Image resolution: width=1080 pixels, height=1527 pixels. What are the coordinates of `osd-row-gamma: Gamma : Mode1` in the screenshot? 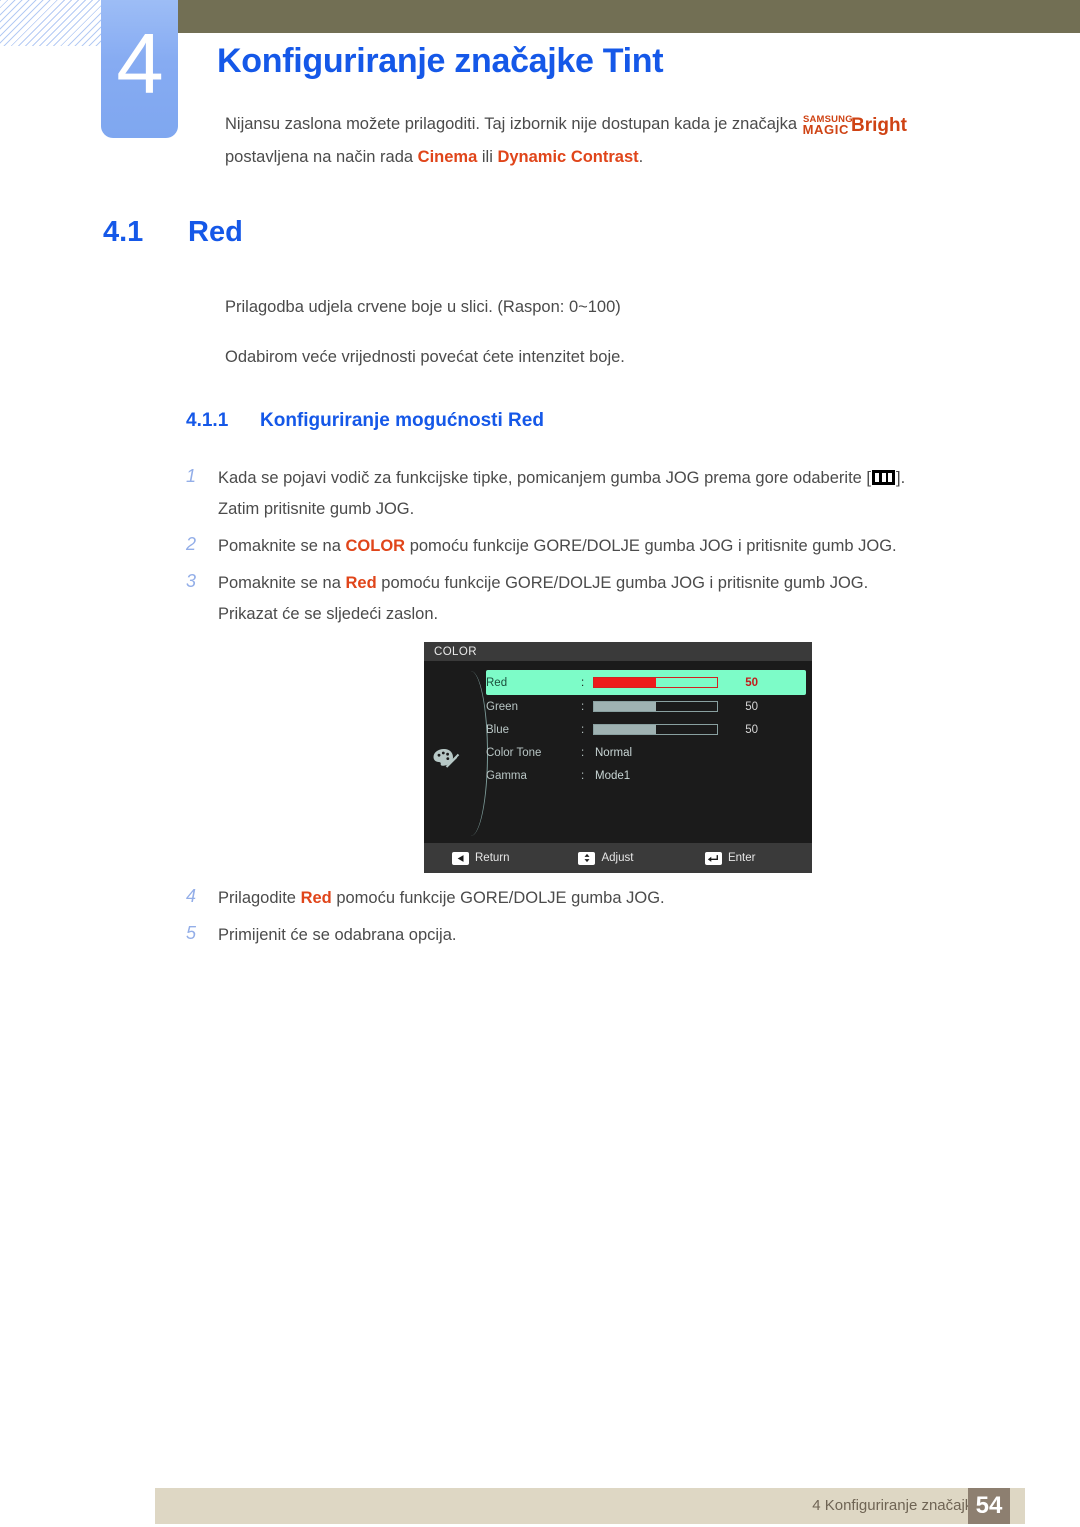 It's located at (646, 775).